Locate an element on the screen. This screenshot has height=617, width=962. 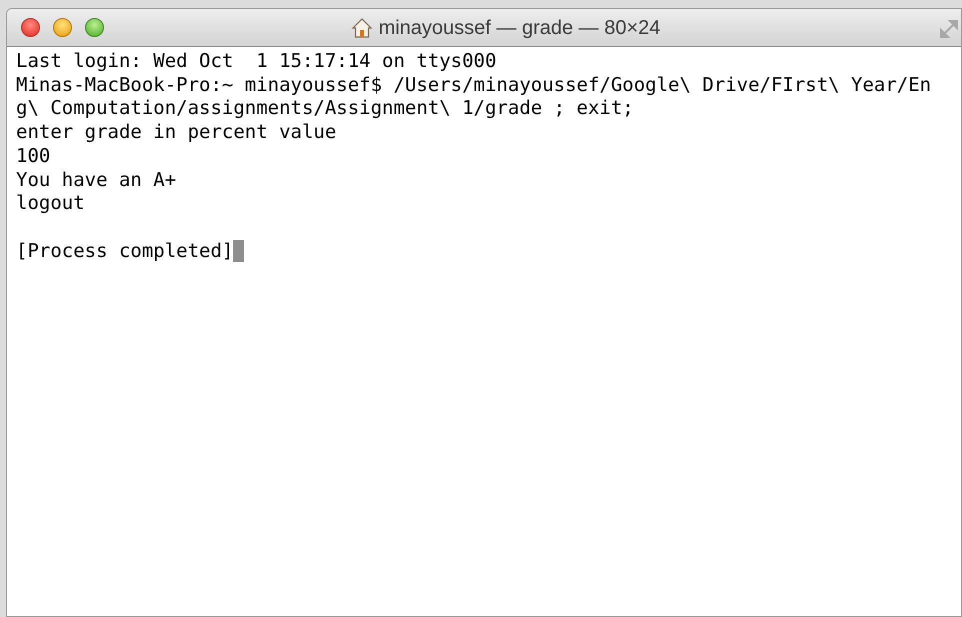
terminal-line: g\ Computation/assignments/Assignment\ 1/grade ; exit; is located at coordinates (325, 109).